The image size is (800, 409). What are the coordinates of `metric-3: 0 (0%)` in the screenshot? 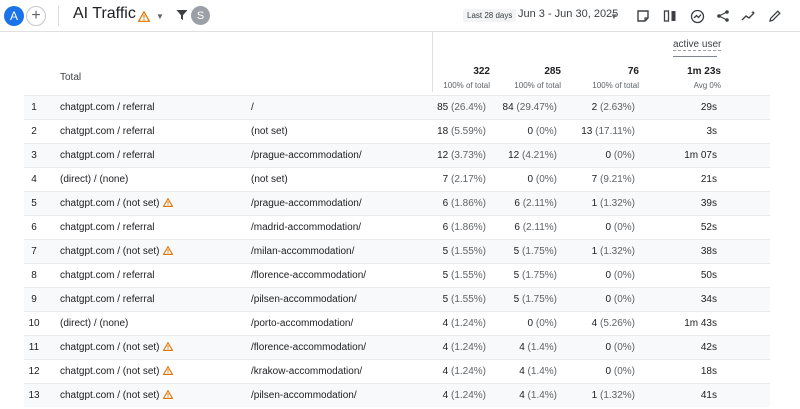 It's located at (620, 371).